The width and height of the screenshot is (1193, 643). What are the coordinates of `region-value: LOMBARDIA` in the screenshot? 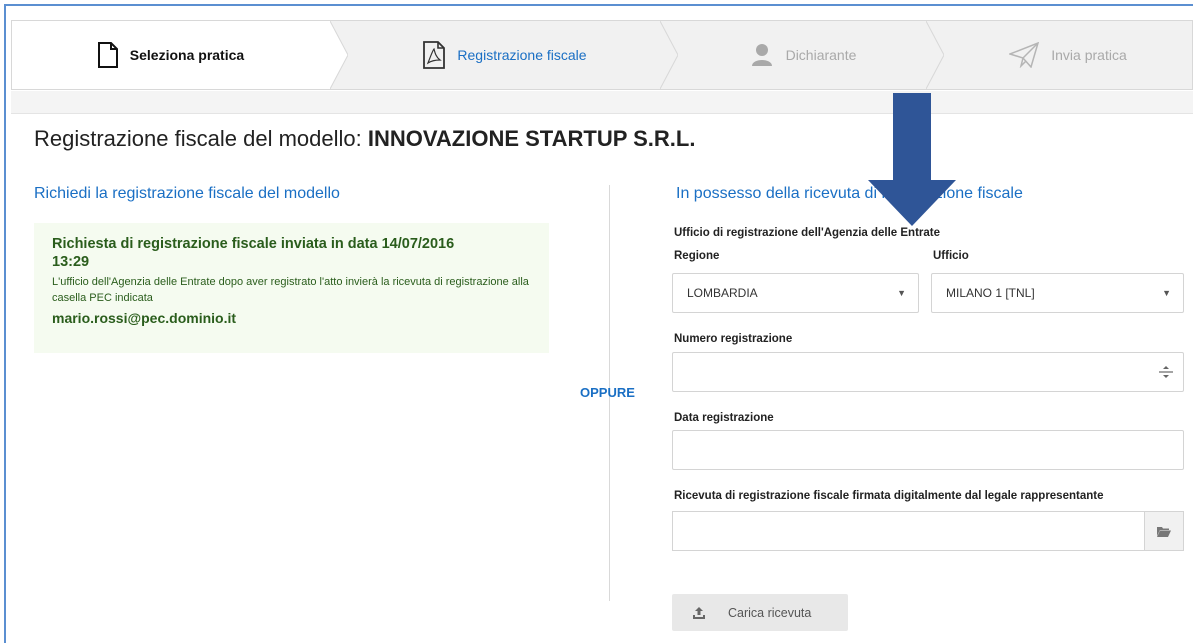 It's located at (722, 293).